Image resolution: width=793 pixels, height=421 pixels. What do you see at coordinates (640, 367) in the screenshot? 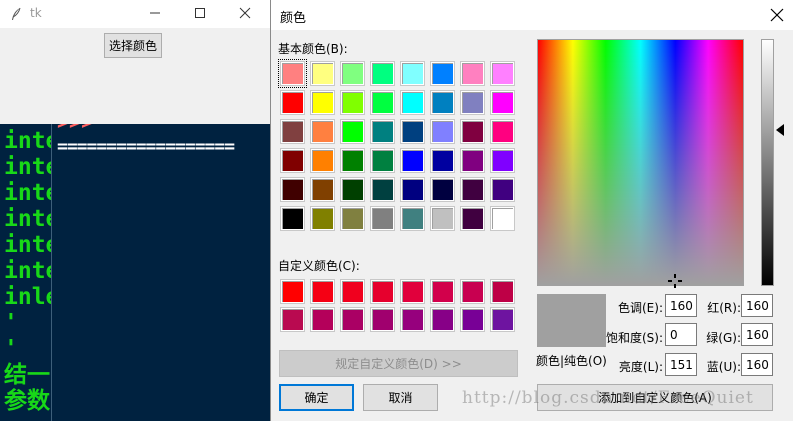
I see `luminance-label: 亮度(L):` at bounding box center [640, 367].